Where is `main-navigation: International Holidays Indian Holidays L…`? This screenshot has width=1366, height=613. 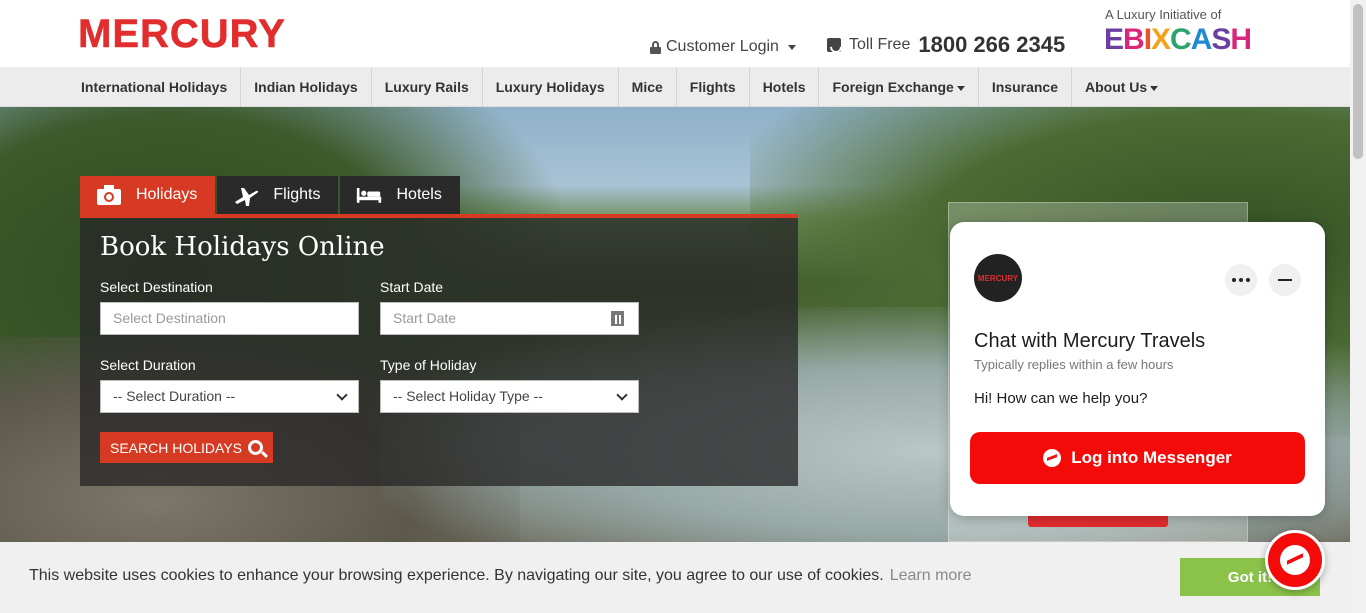 main-navigation: International Holidays Indian Holidays L… is located at coordinates (675, 87).